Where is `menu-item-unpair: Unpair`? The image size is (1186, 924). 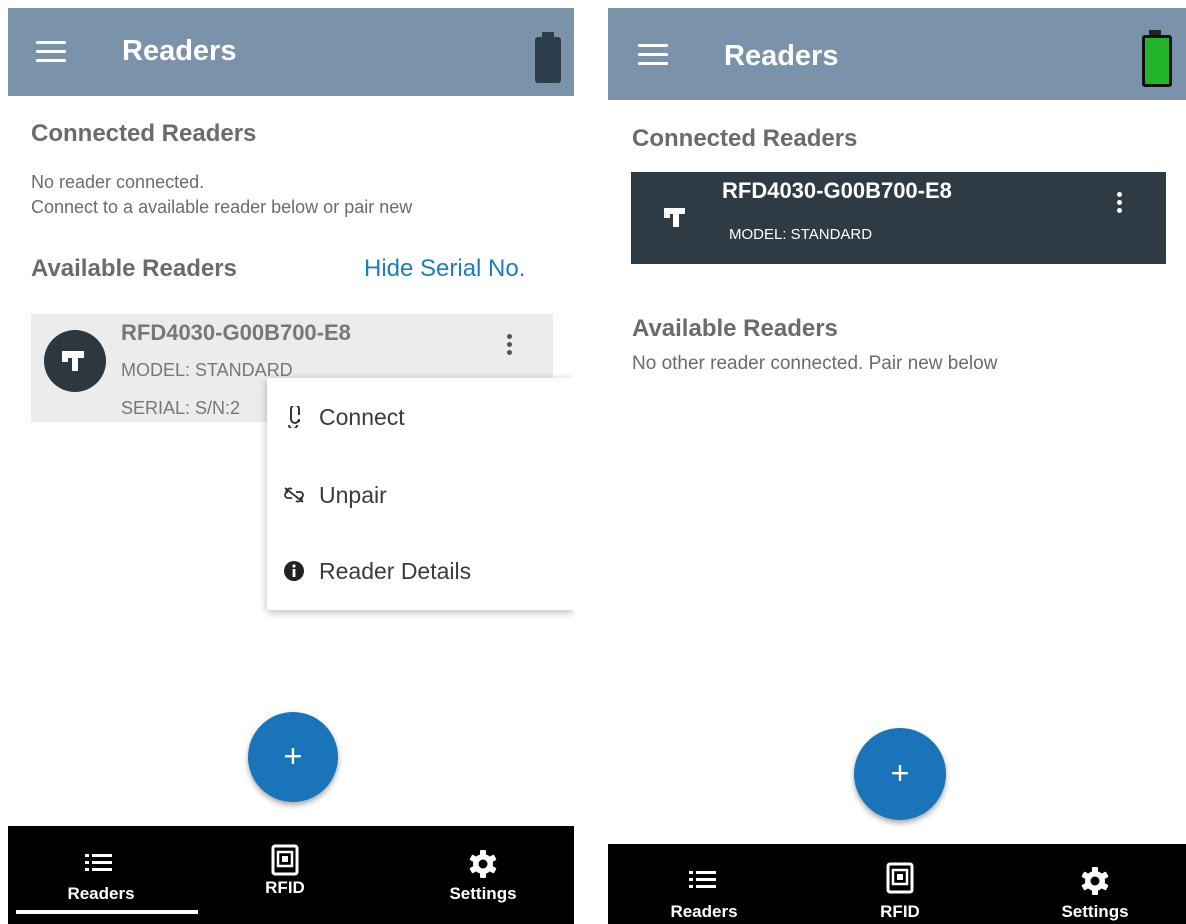
menu-item-unpair: Unpair is located at coordinates (420, 495).